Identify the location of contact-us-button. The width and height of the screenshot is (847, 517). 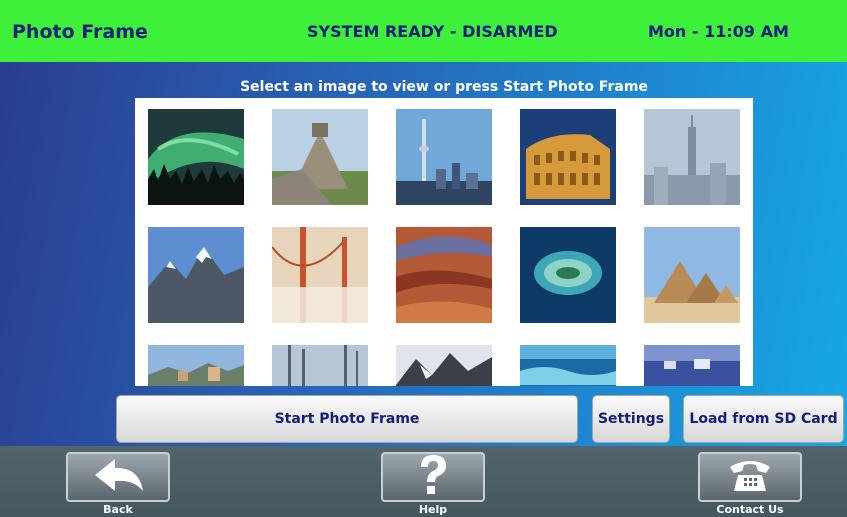
(750, 477).